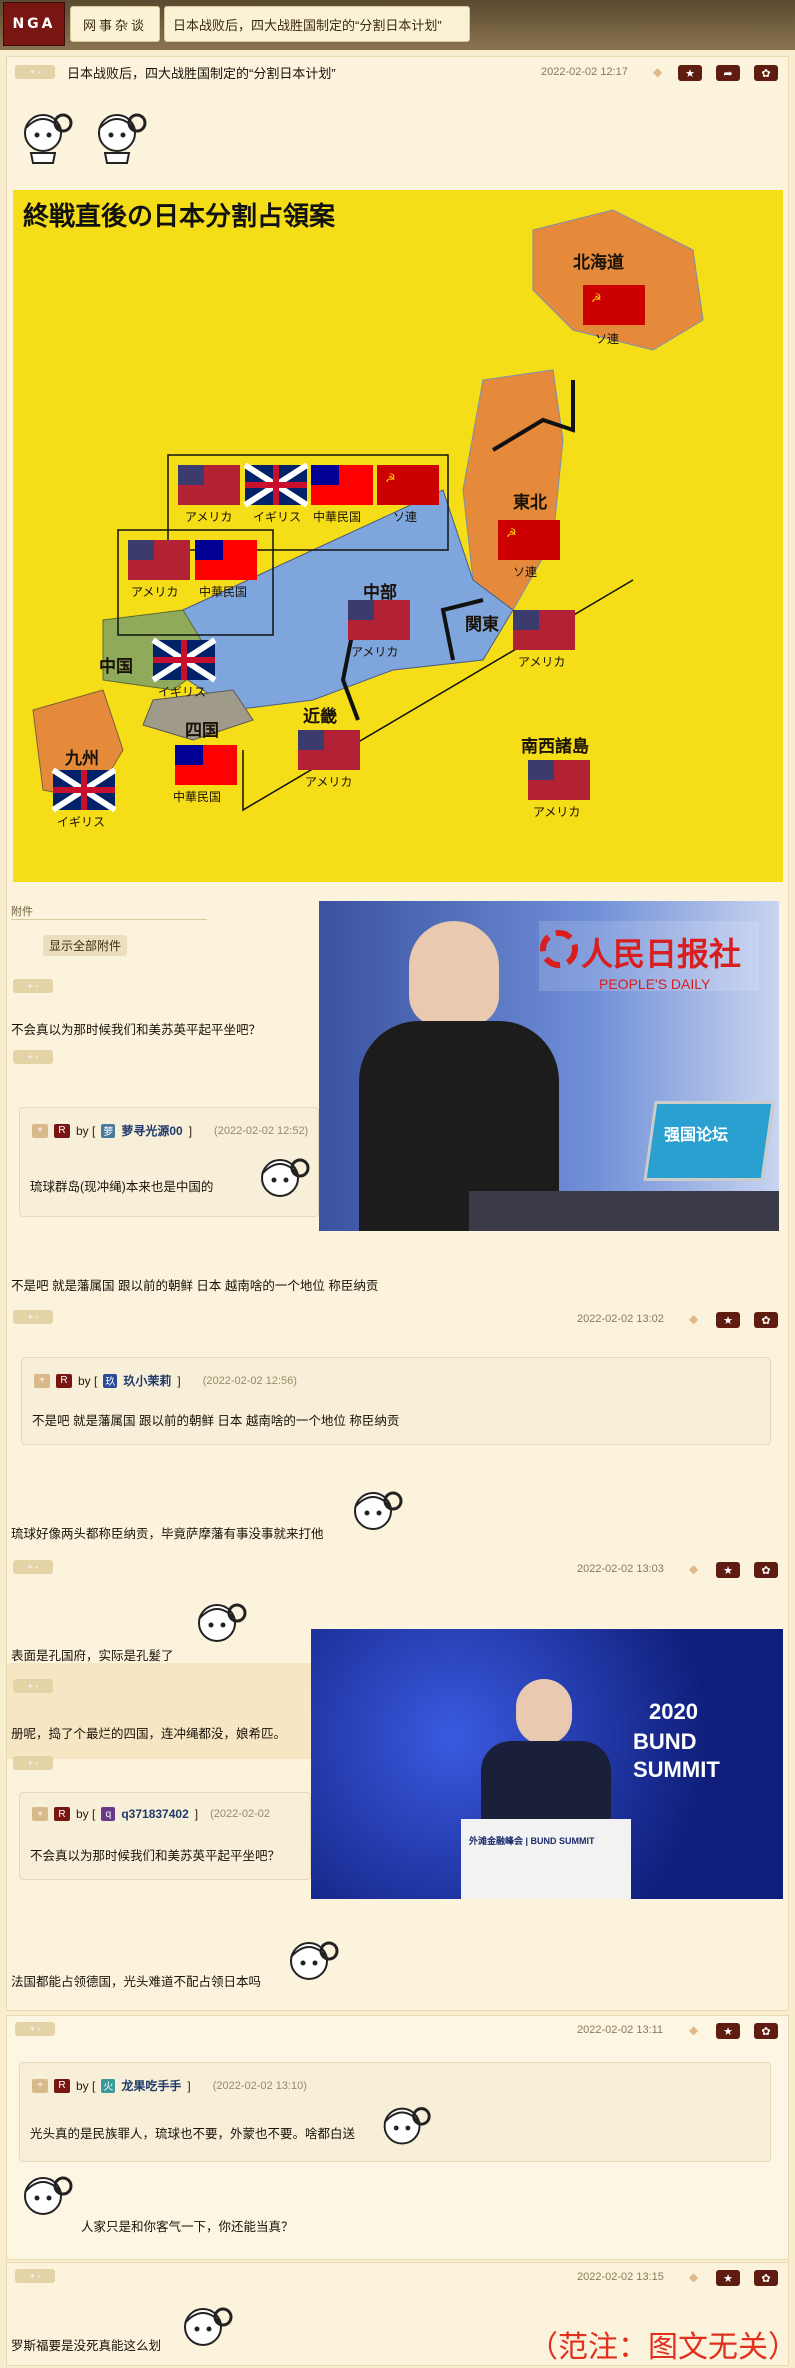 Image resolution: width=795 pixels, height=2368 pixels. I want to click on quote-username: 玖小茉莉, so click(147, 1380).